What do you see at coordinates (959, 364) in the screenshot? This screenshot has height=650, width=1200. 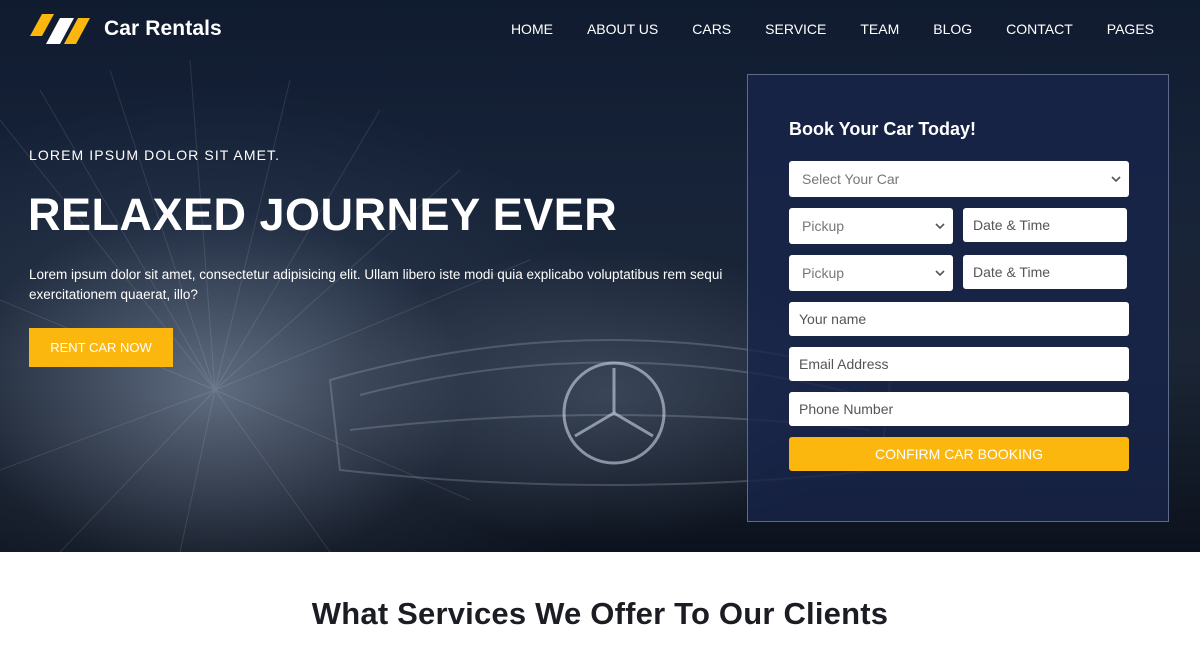 I see `email-input: Email Address` at bounding box center [959, 364].